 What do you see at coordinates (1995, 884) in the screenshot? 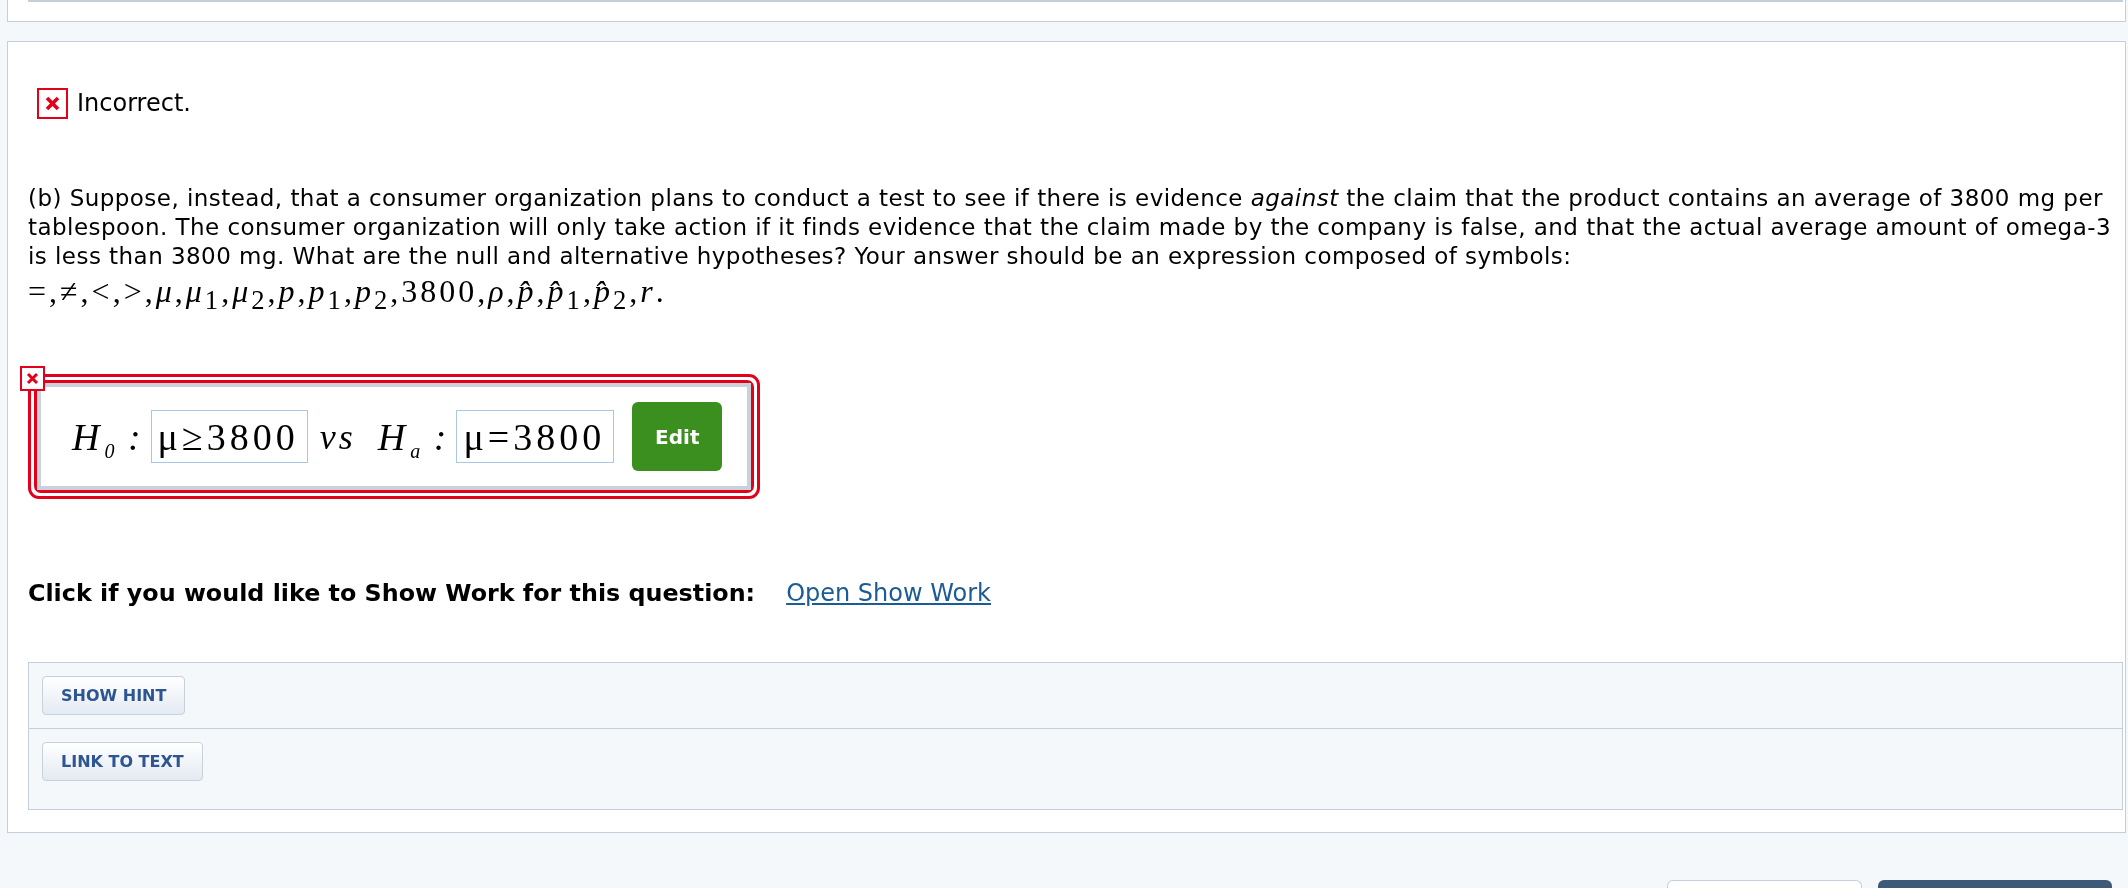
I see `primary-button` at bounding box center [1995, 884].